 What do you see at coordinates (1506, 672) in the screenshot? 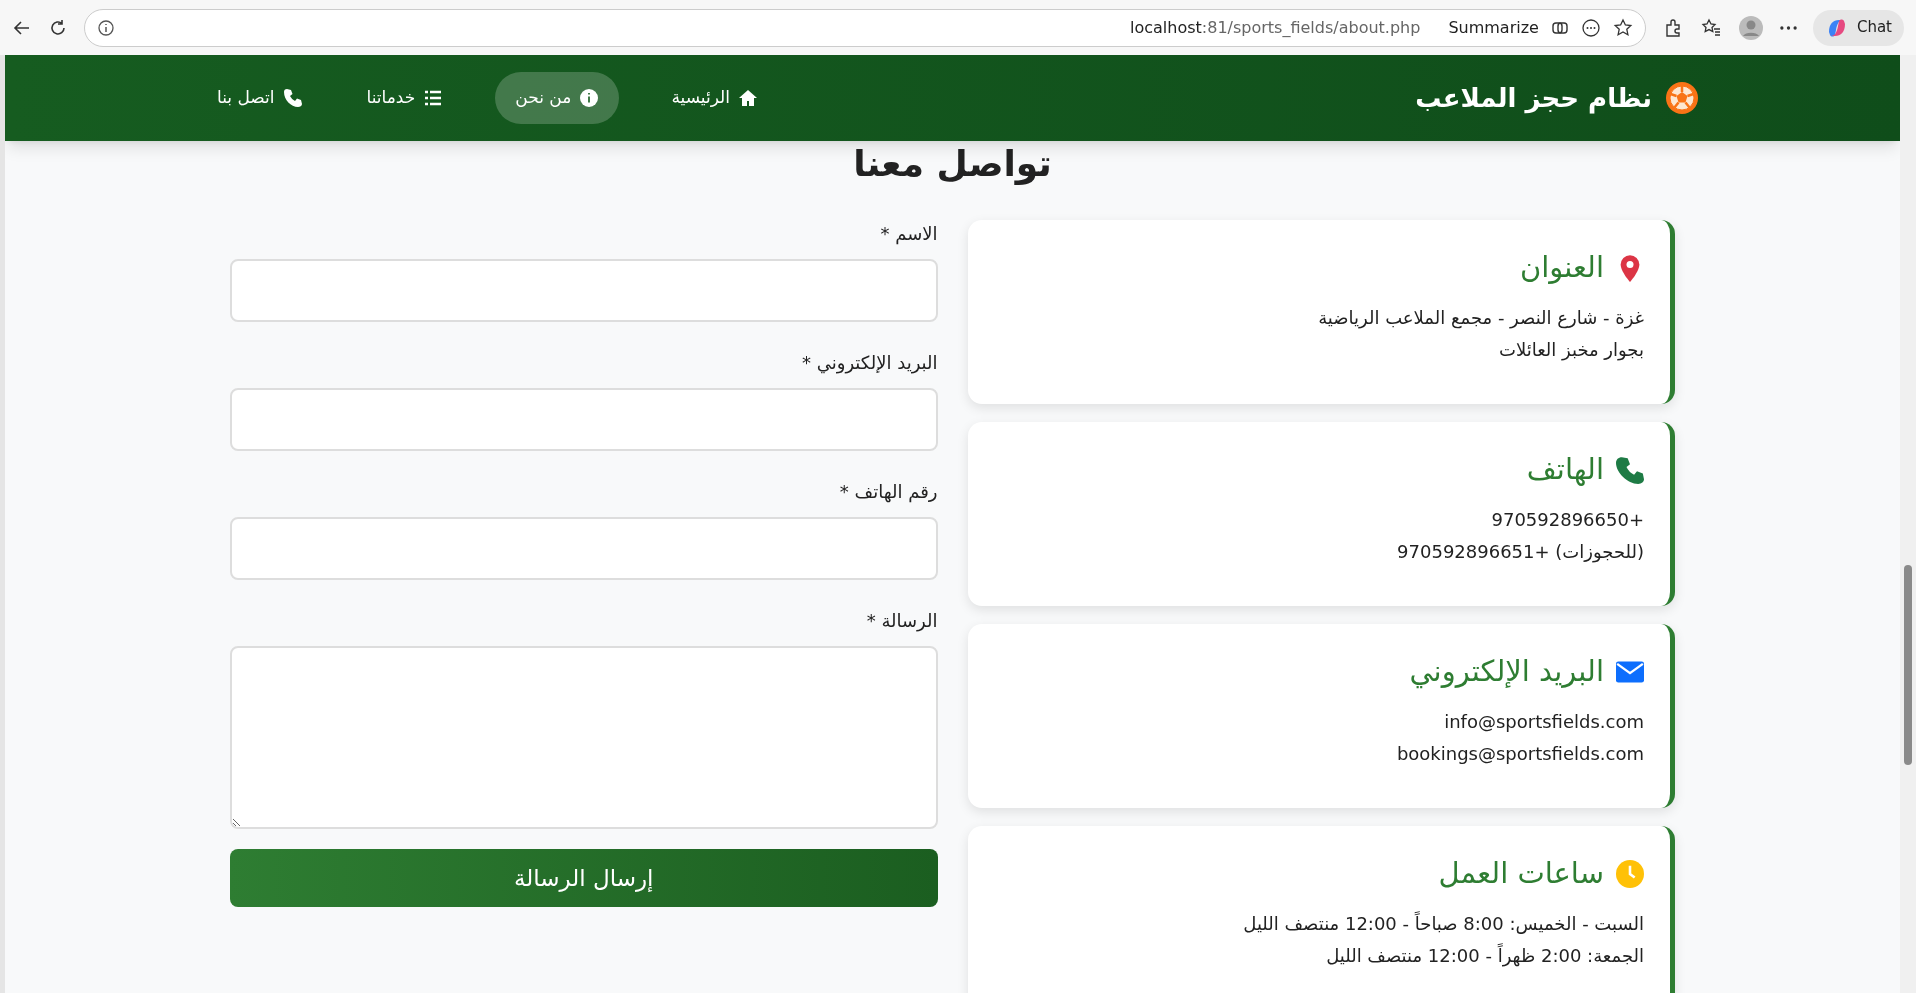
I see `card-title: البريد الإلكتروني` at bounding box center [1506, 672].